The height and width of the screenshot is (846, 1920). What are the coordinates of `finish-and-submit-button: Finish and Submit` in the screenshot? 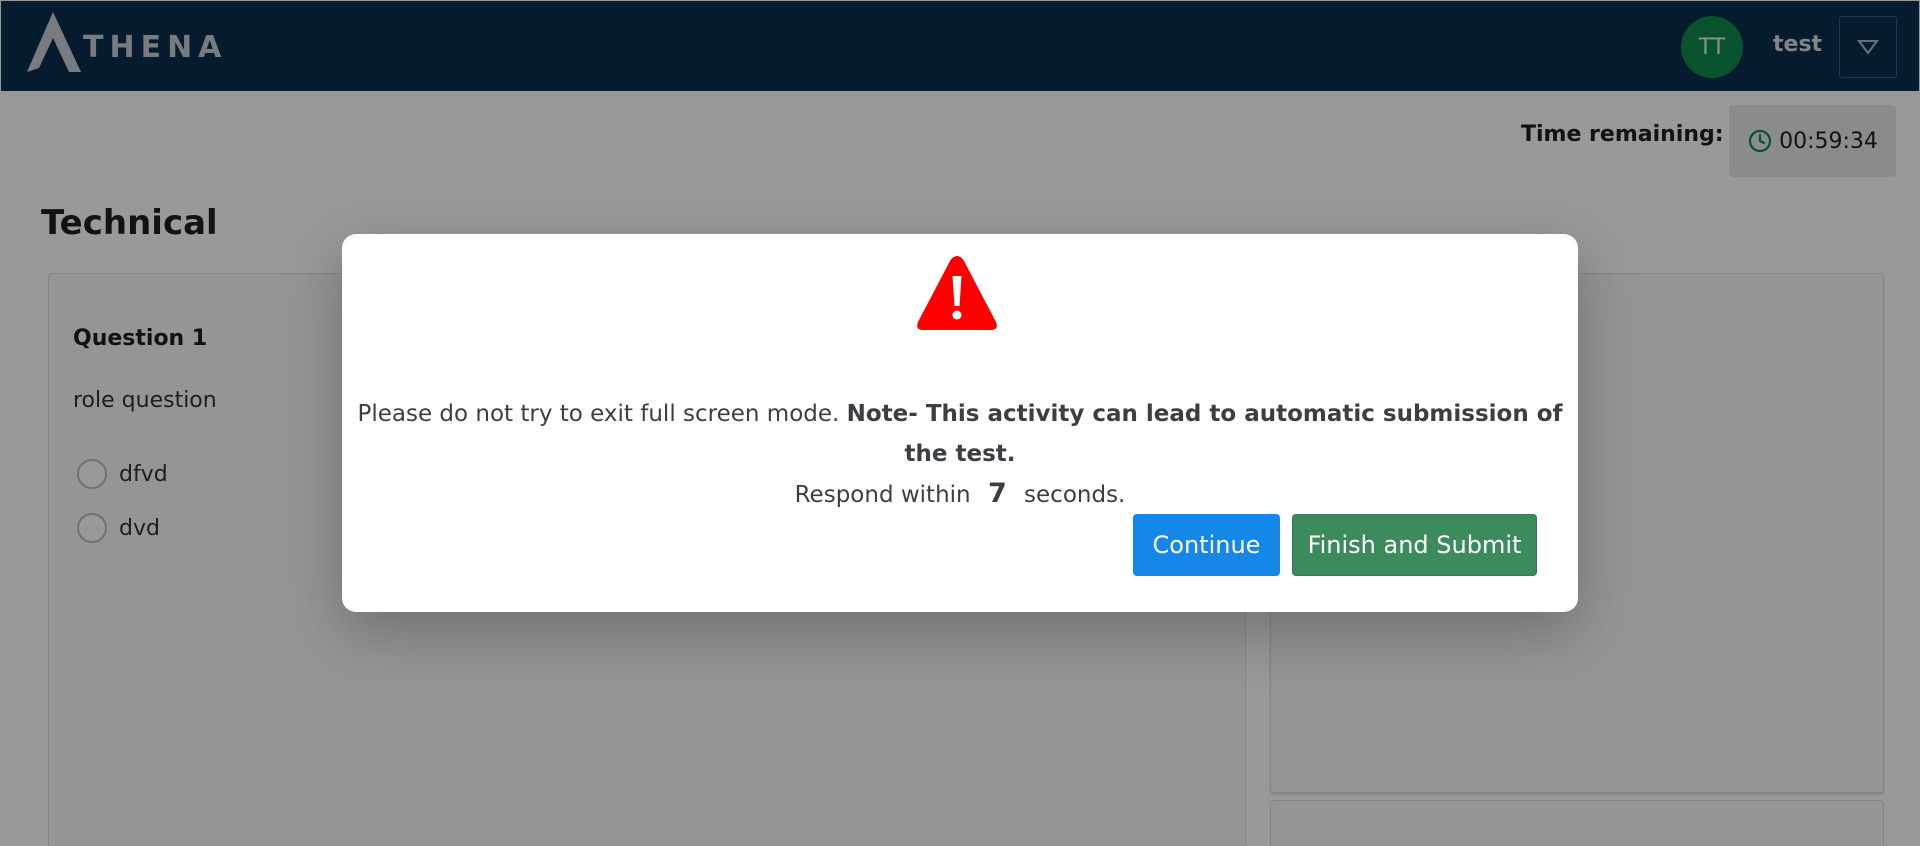 It's located at (1414, 545).